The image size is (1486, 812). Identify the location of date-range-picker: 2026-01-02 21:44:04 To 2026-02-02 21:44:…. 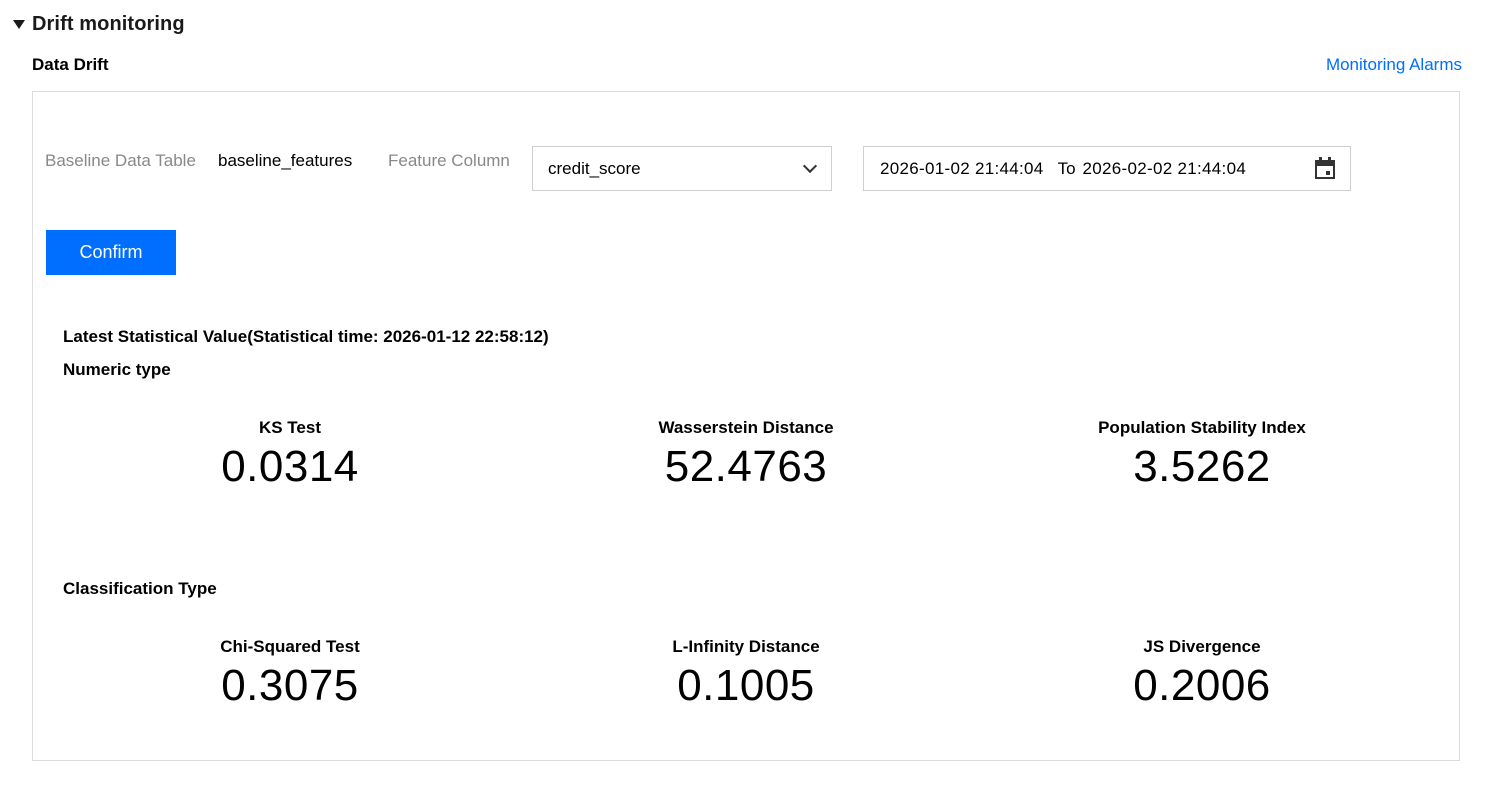
(1107, 168).